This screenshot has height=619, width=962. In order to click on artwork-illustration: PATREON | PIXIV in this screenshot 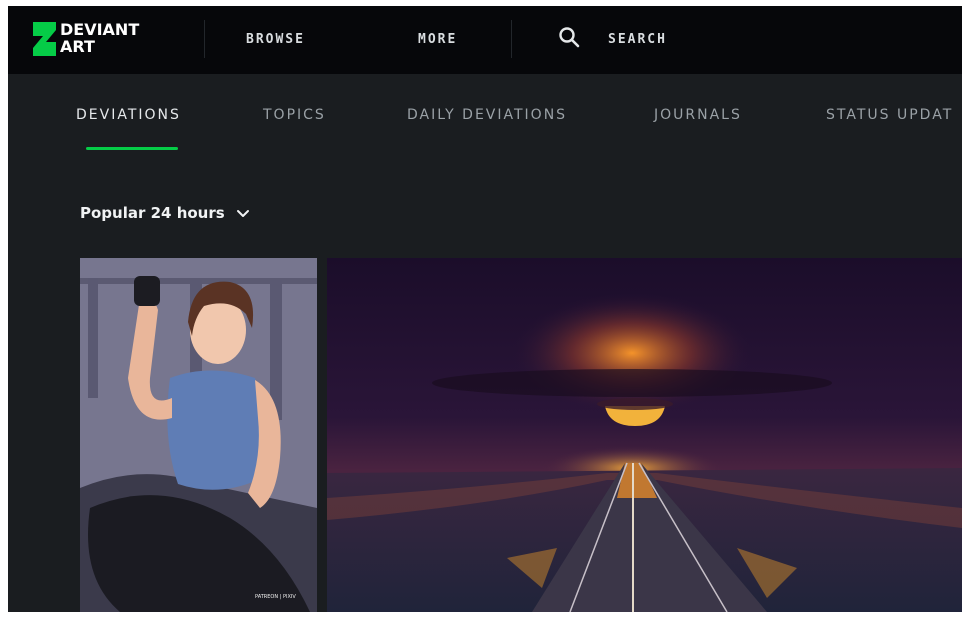, I will do `click(198, 435)`.